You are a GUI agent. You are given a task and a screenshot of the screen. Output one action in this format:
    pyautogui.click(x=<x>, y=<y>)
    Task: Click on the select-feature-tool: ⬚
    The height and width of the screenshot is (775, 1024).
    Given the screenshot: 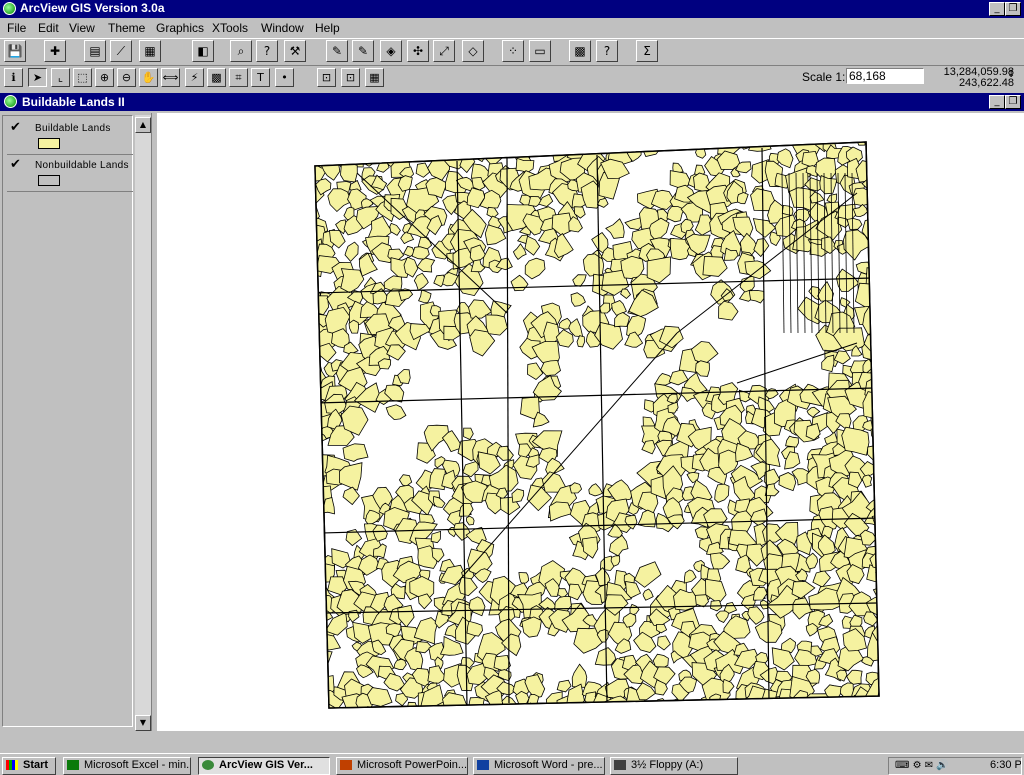 What is the action you would take?
    pyautogui.click(x=82, y=77)
    